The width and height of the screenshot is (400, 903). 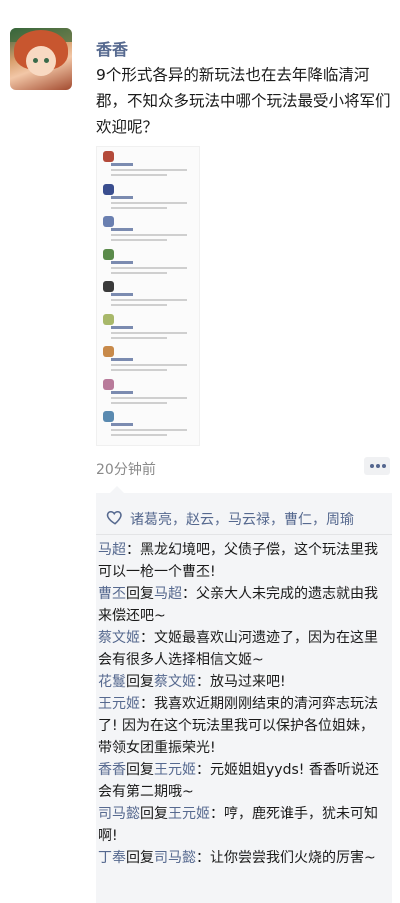 I want to click on comment-item: 曹丕回复马超：父亲大人未完成的遗志就由我来偿还吧~, so click(x=243, y=605).